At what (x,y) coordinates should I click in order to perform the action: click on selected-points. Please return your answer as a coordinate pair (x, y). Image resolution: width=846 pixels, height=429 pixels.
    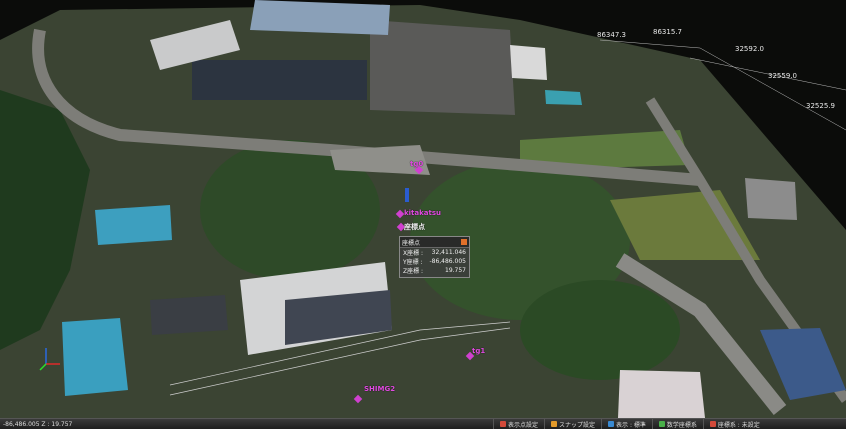
    Looking at the image, I should click on (407, 195).